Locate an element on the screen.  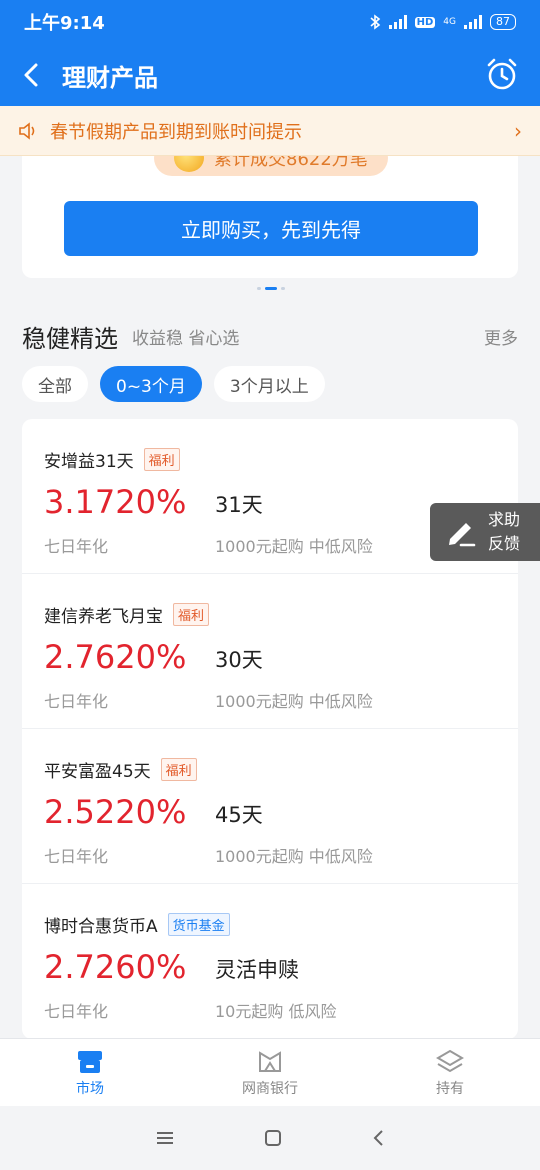
section-header: 稳健精选 收益稳 省心选 更多 is located at coordinates (270, 336).